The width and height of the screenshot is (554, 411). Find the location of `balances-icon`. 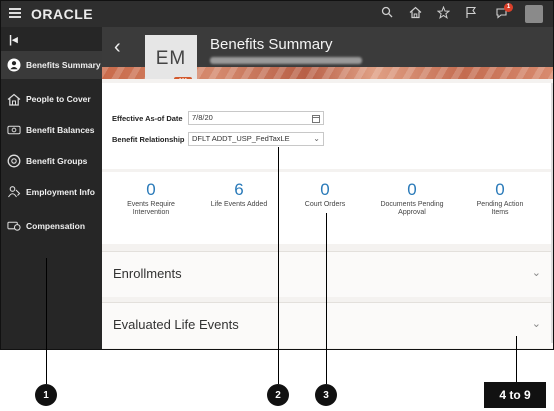

balances-icon is located at coordinates (14, 130).